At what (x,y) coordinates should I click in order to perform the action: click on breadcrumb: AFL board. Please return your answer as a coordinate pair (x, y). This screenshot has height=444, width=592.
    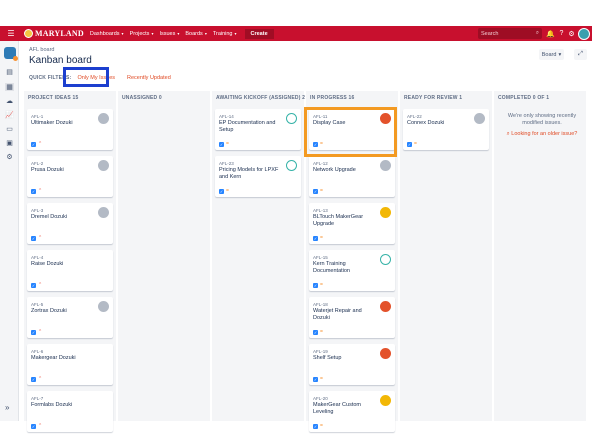
    Looking at the image, I should click on (41, 50).